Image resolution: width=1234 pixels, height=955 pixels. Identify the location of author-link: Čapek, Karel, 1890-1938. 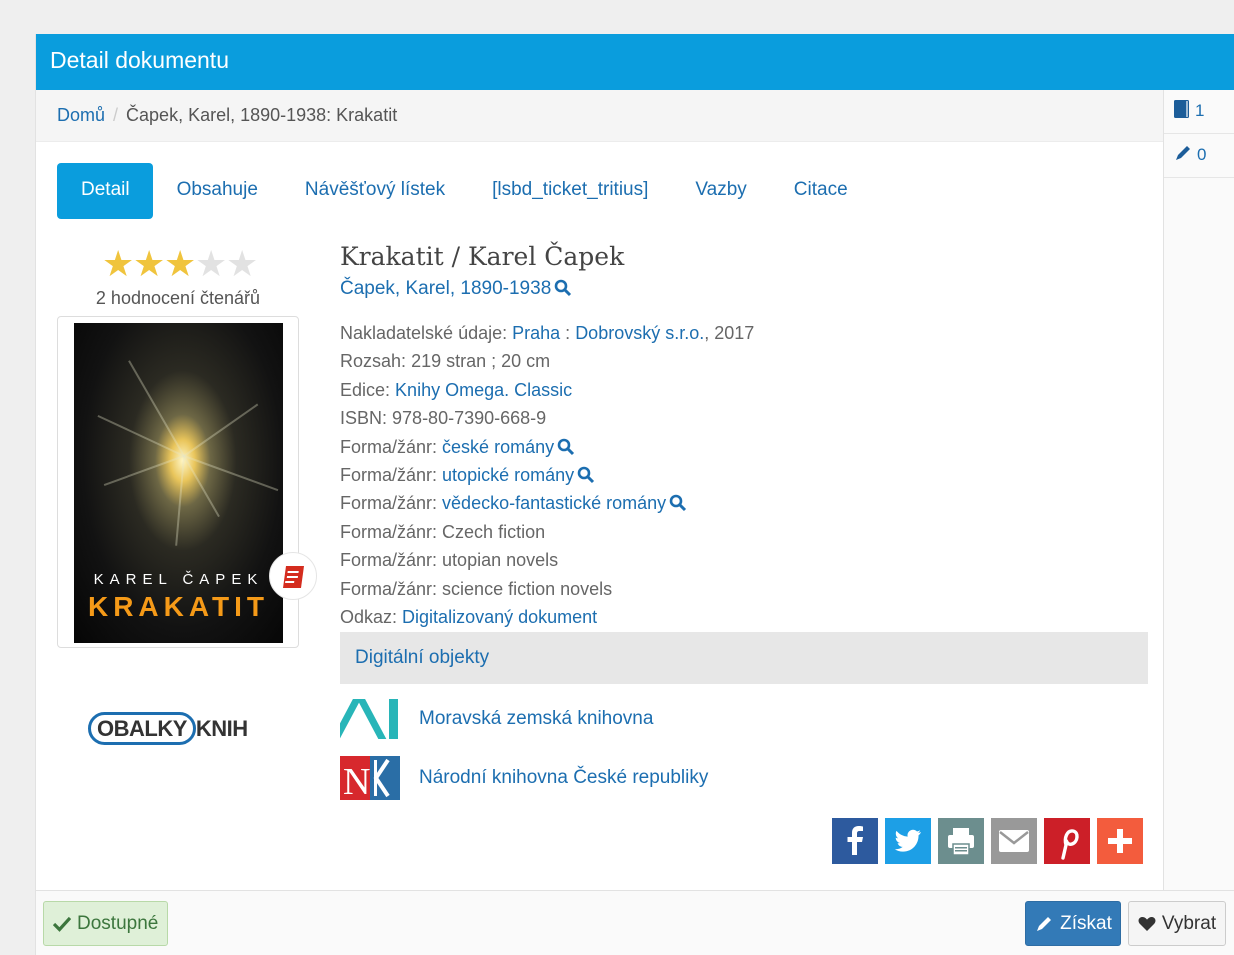
(445, 288).